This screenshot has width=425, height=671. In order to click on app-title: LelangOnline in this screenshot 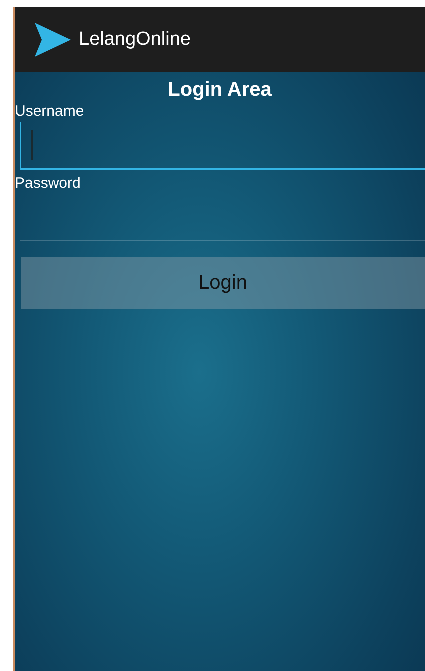, I will do `click(135, 39)`.